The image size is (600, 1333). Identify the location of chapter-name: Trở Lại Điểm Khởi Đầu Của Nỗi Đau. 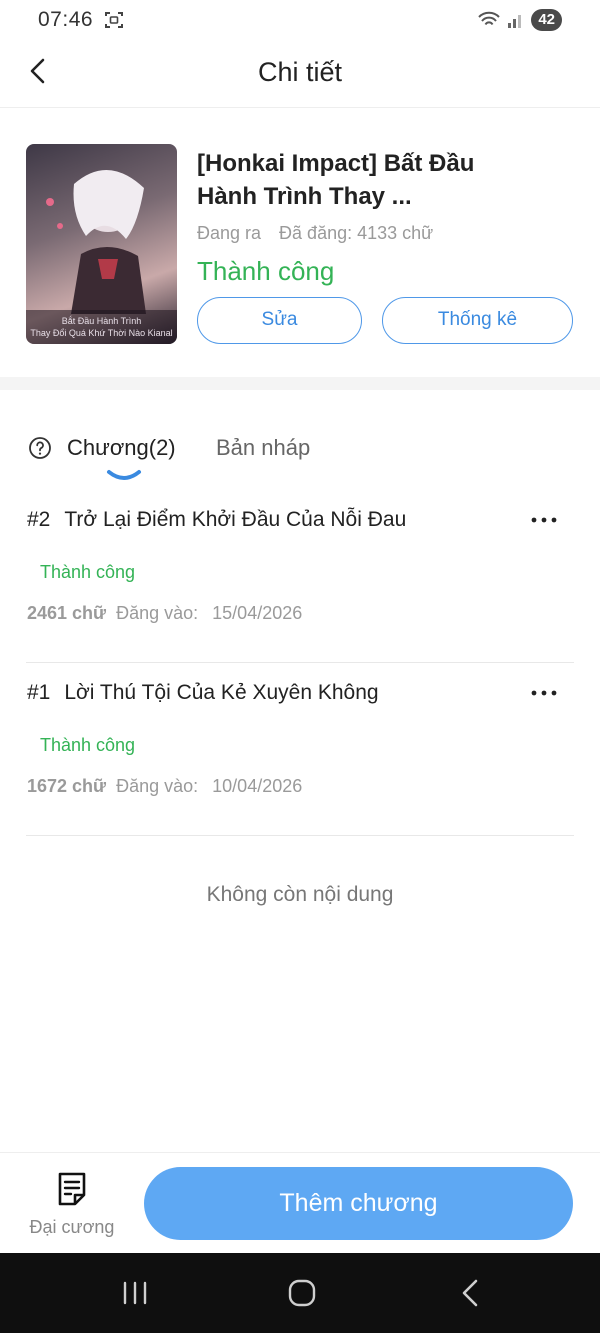
(235, 519).